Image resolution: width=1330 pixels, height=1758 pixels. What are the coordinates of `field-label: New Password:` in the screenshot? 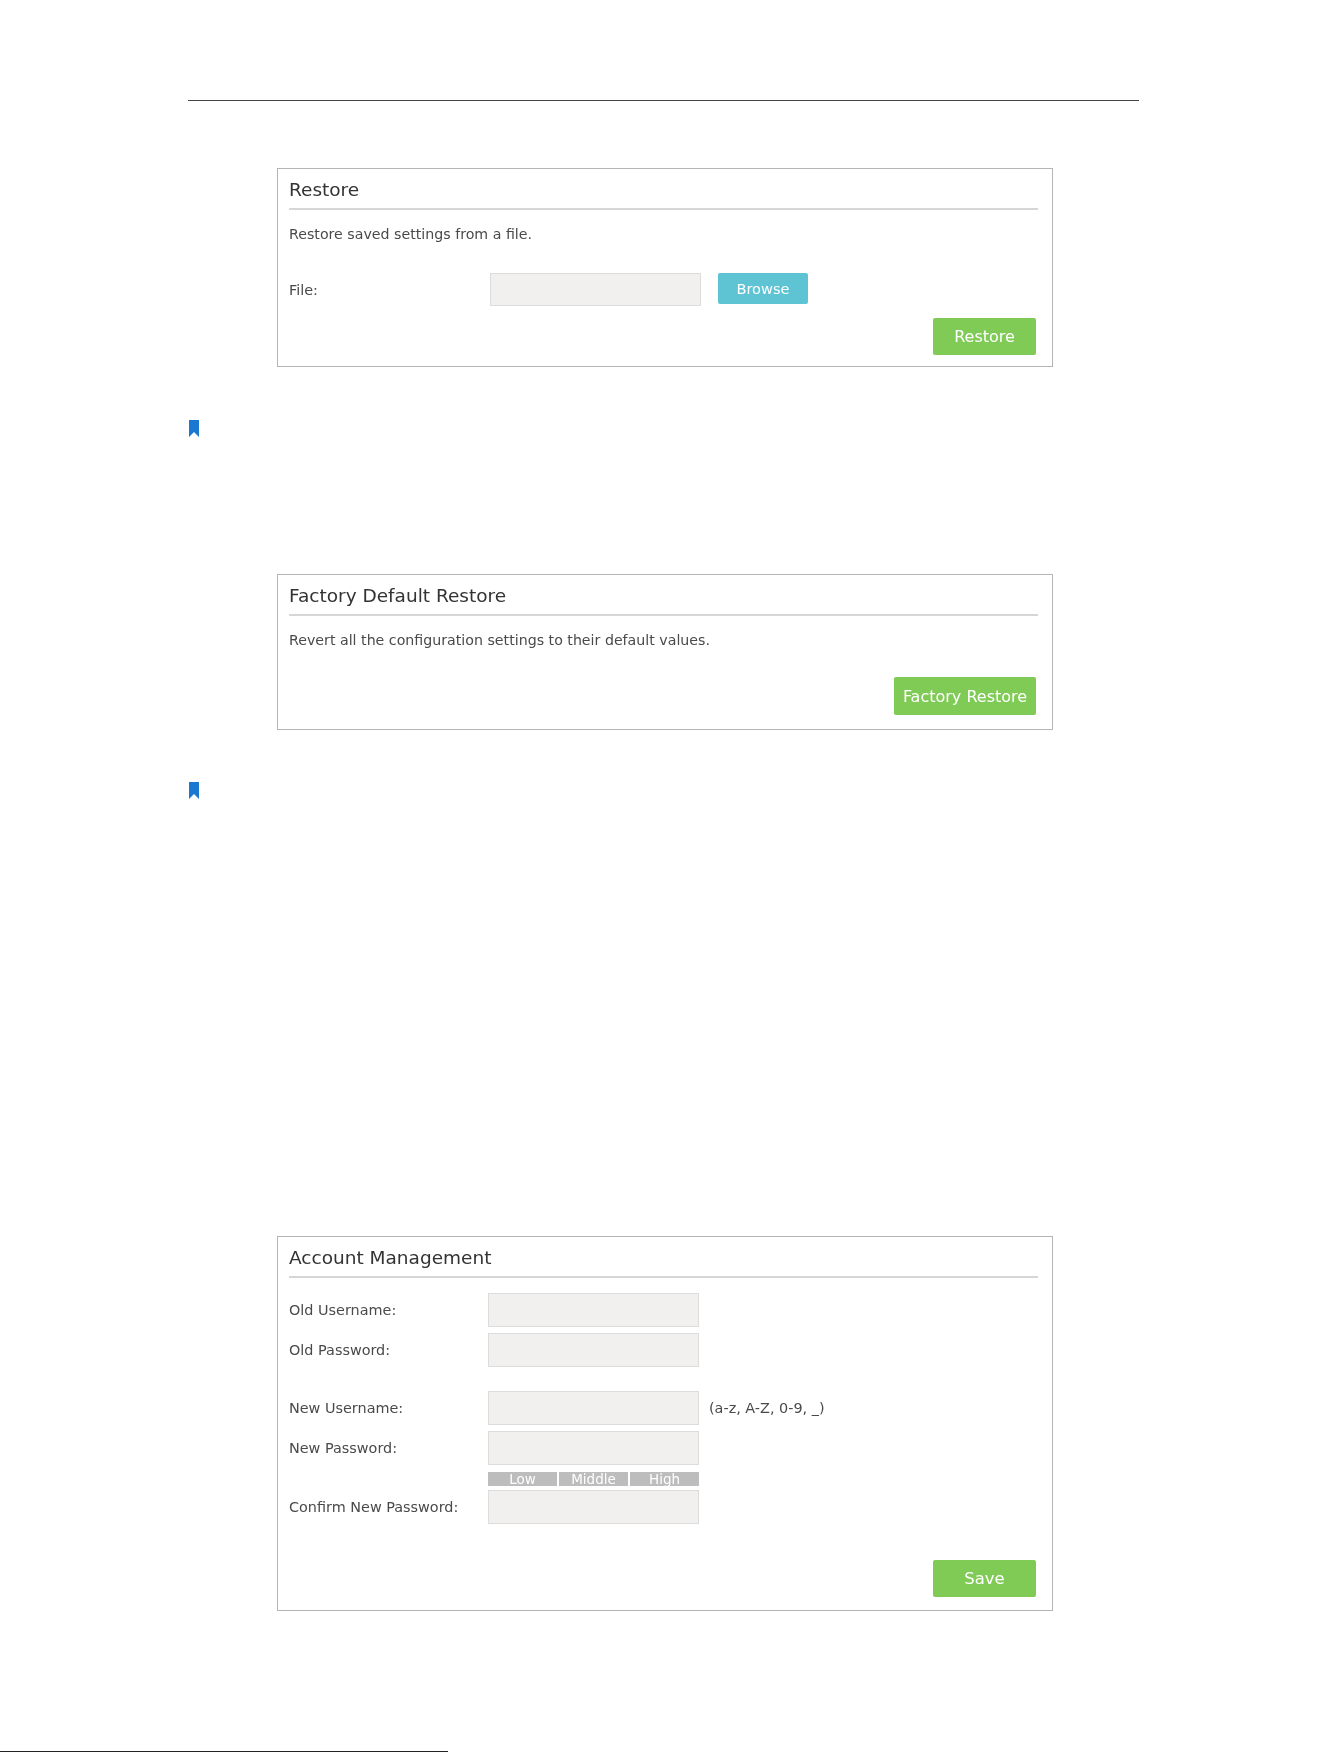 It's located at (344, 1448).